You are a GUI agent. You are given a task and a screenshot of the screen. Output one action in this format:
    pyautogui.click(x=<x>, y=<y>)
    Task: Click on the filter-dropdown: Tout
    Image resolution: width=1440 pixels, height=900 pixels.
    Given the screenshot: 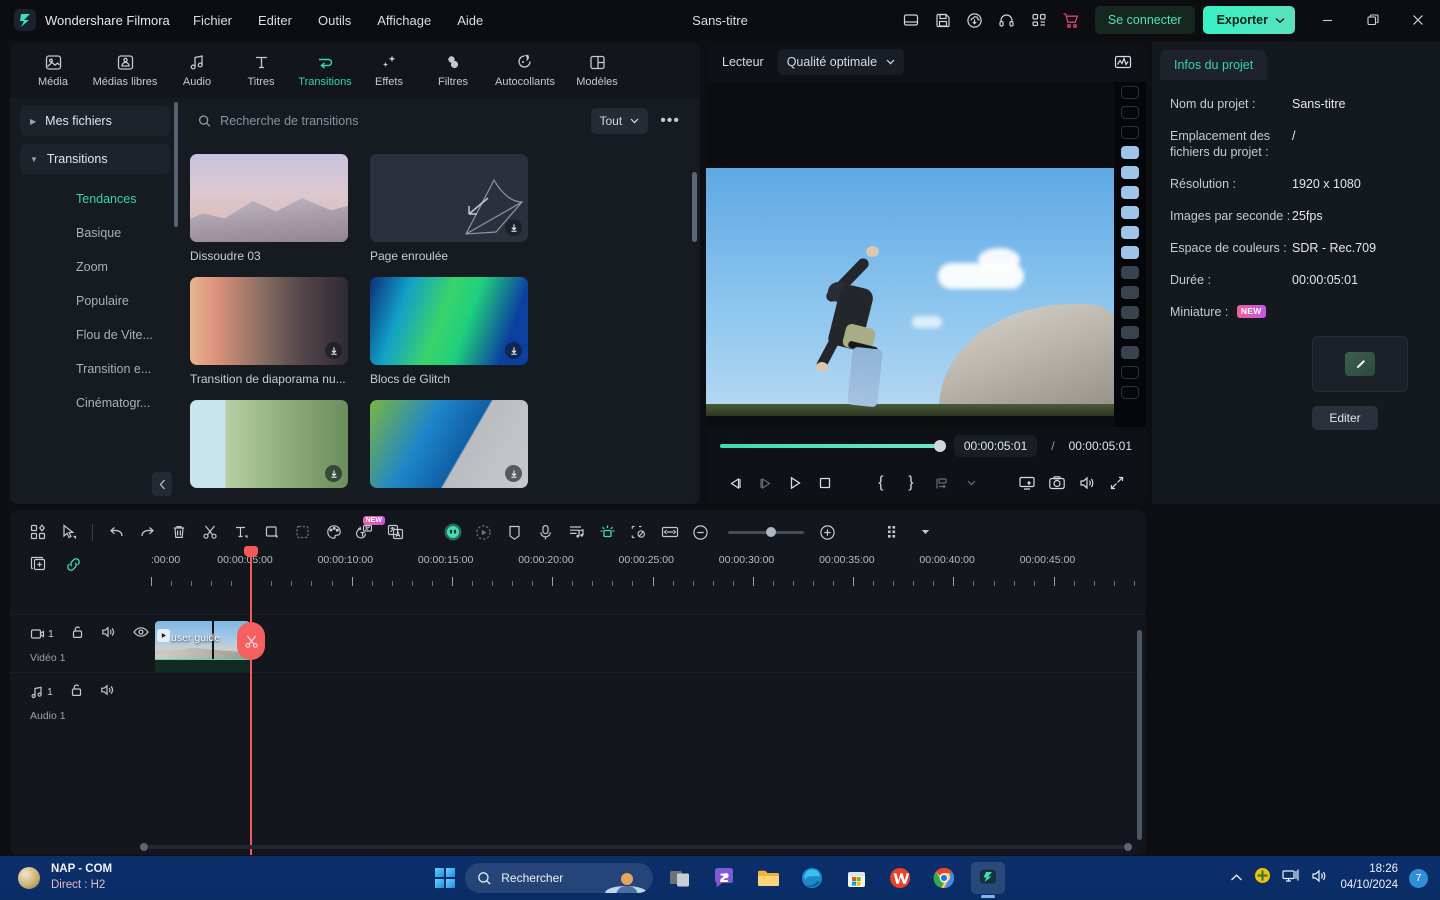 What is the action you would take?
    pyautogui.click(x=619, y=121)
    